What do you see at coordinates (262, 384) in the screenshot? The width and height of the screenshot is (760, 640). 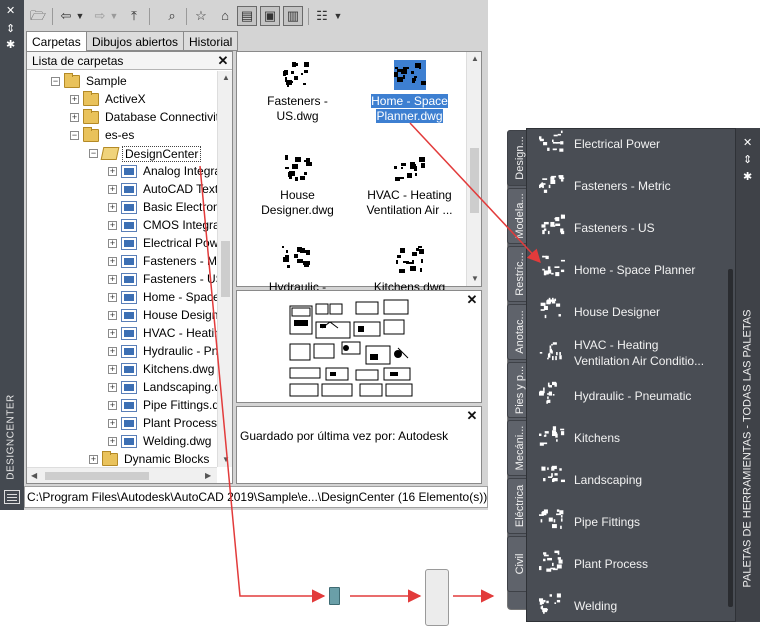 I see `drag-arrow-to-icon` at bounding box center [262, 384].